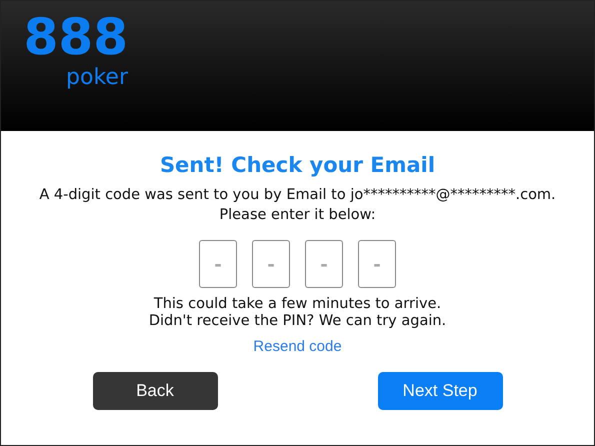  I want to click on message-text: A 4-digit code was sent to you by Email to jo**********@*********.com., so click(297, 195).